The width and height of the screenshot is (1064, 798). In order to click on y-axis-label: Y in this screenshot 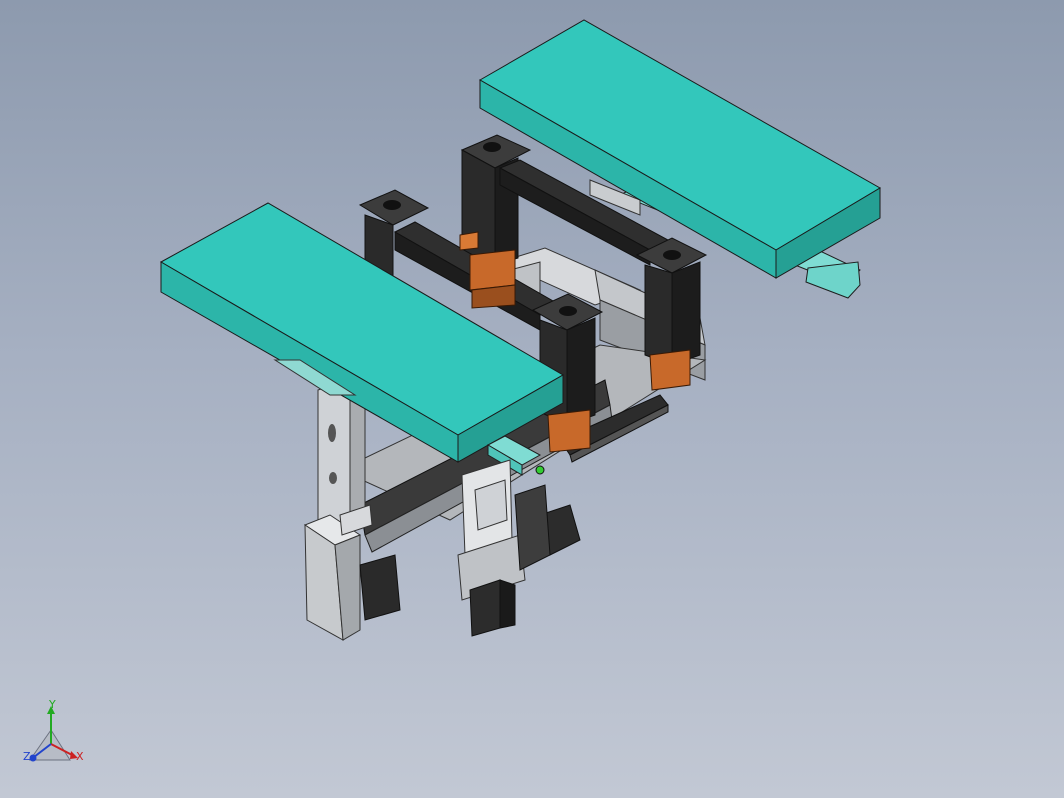, I will do `click(52, 705)`.